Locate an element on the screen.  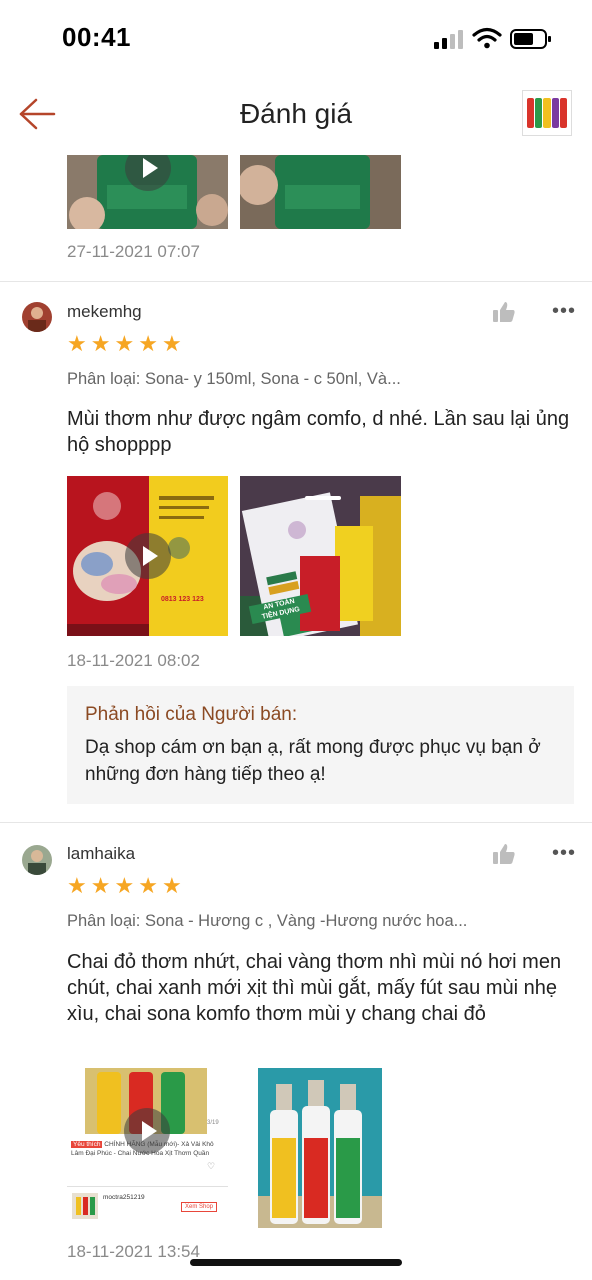
review-date: 18-11-2021 13:54 is located at coordinates (133, 1251).